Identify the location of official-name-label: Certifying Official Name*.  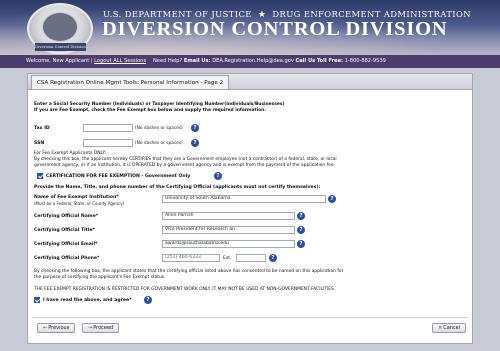
(66, 216).